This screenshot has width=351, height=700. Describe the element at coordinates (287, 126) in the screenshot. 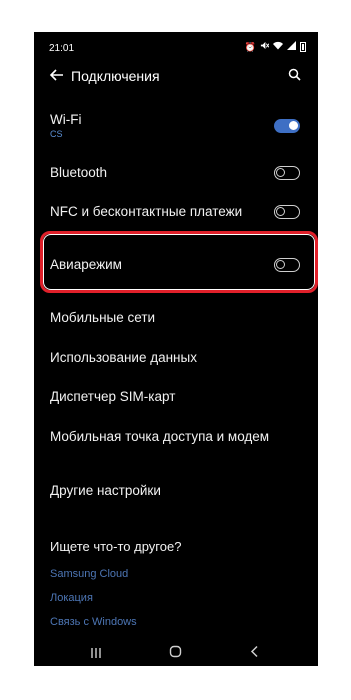

I see `wifi-toggle` at that location.